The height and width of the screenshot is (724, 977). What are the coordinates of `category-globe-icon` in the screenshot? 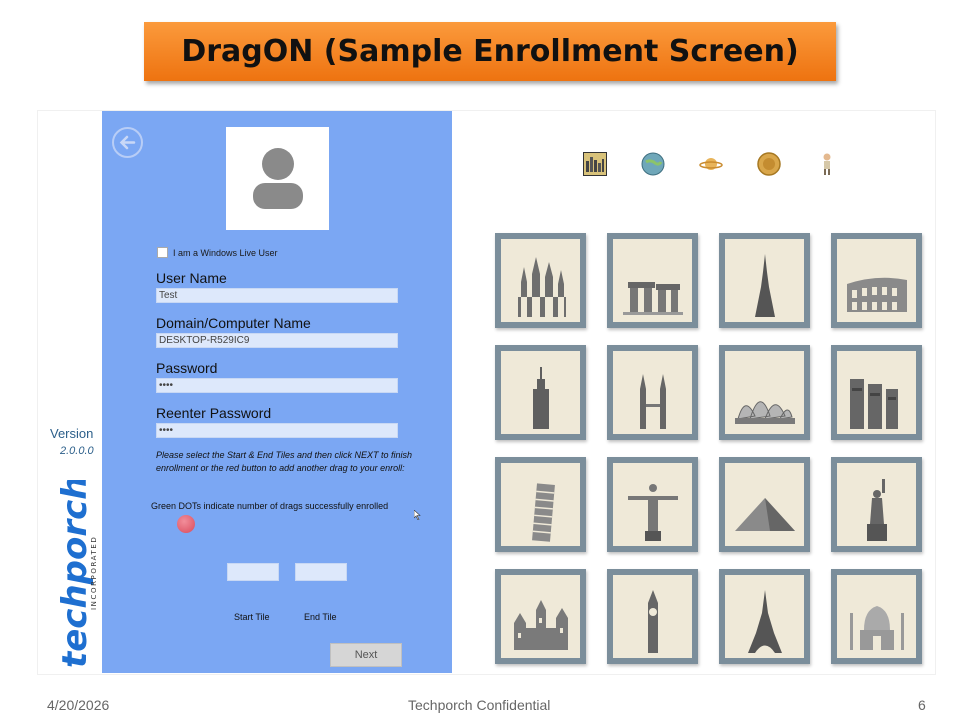 It's located at (653, 164).